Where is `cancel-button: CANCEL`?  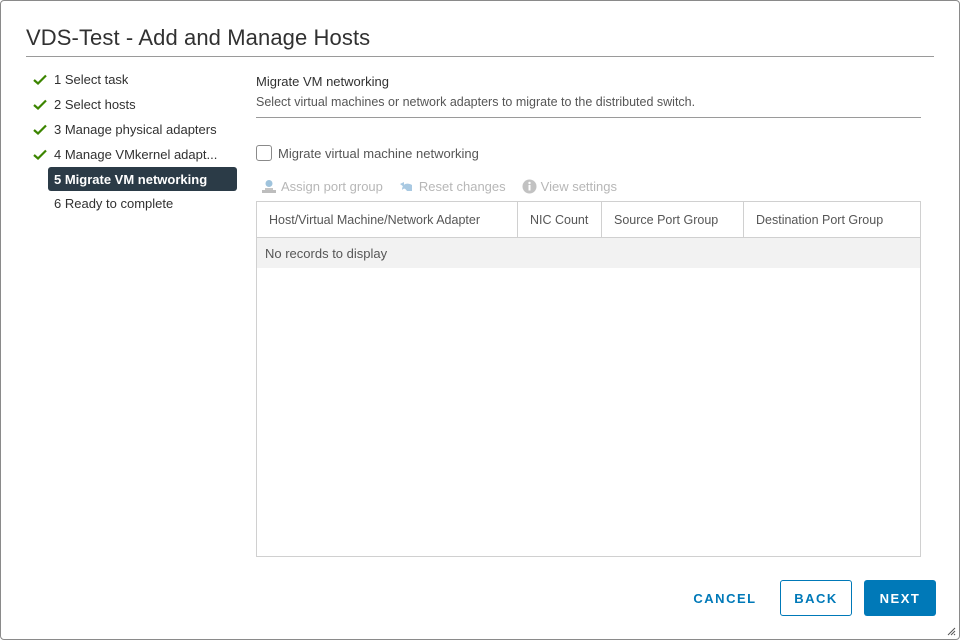 cancel-button: CANCEL is located at coordinates (725, 598).